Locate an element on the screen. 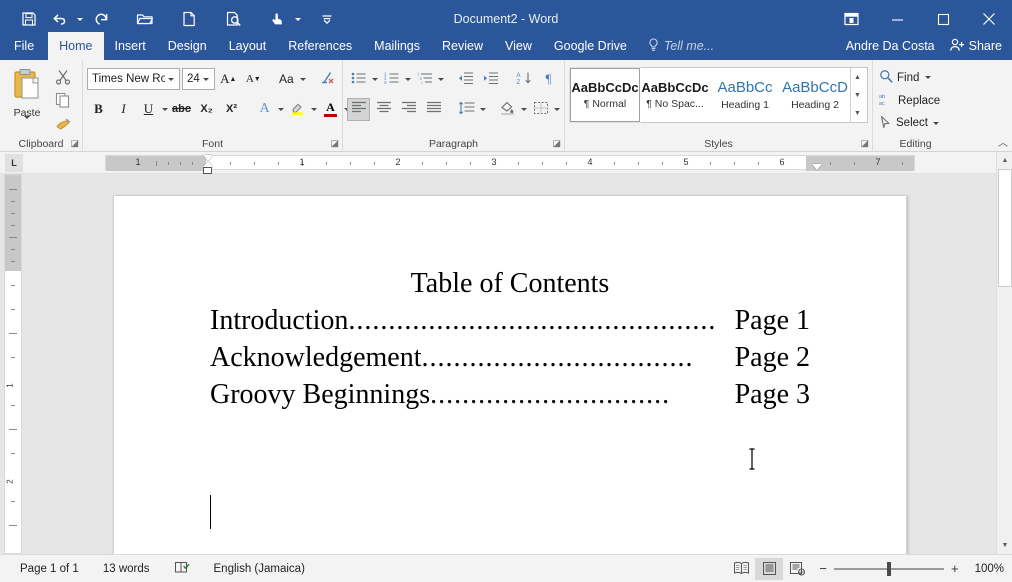 Image resolution: width=1012 pixels, height=582 pixels. web-layout-button is located at coordinates (797, 569).